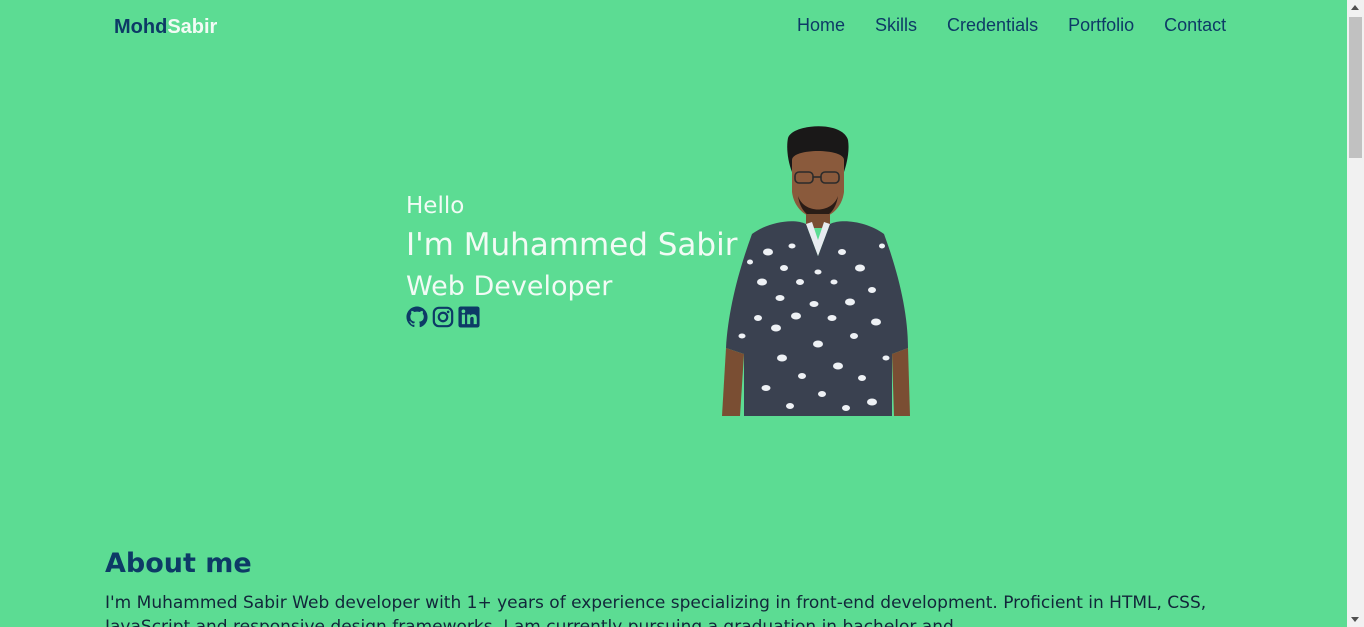  Describe the element at coordinates (572, 245) in the screenshot. I see `hero-name: I'm Muhammed Sabir` at that location.